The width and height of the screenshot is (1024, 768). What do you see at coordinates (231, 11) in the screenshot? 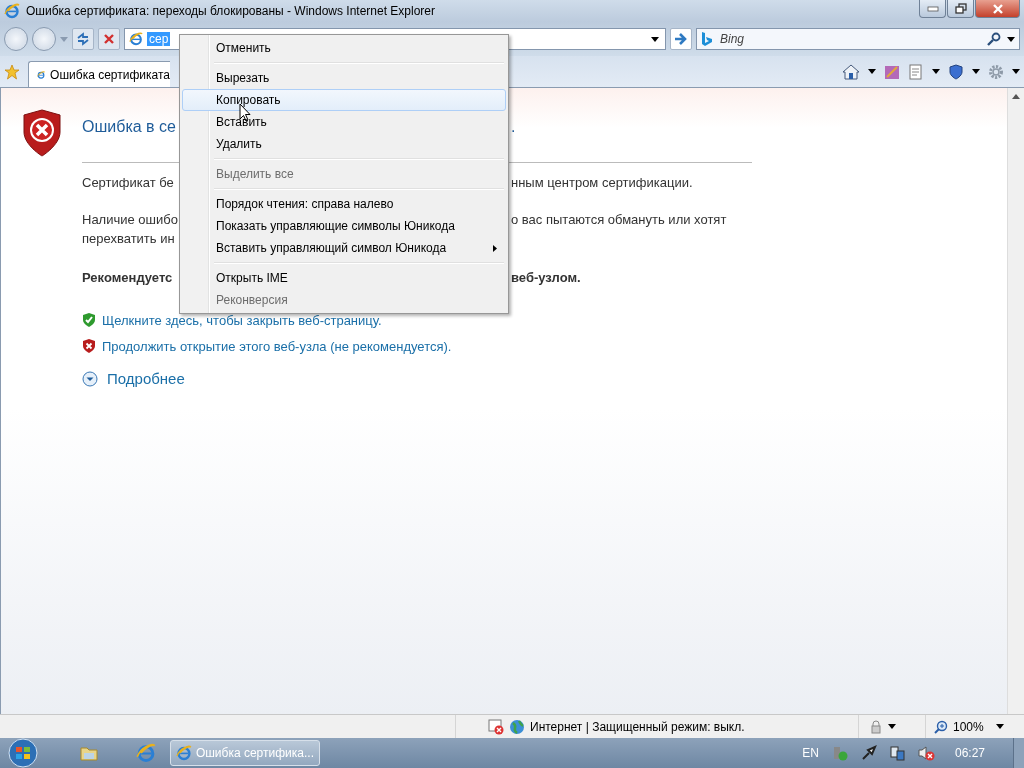
I see `window-title: Ошибка сертификата: переходы блокированы - Windows Internet Explorer` at bounding box center [231, 11].